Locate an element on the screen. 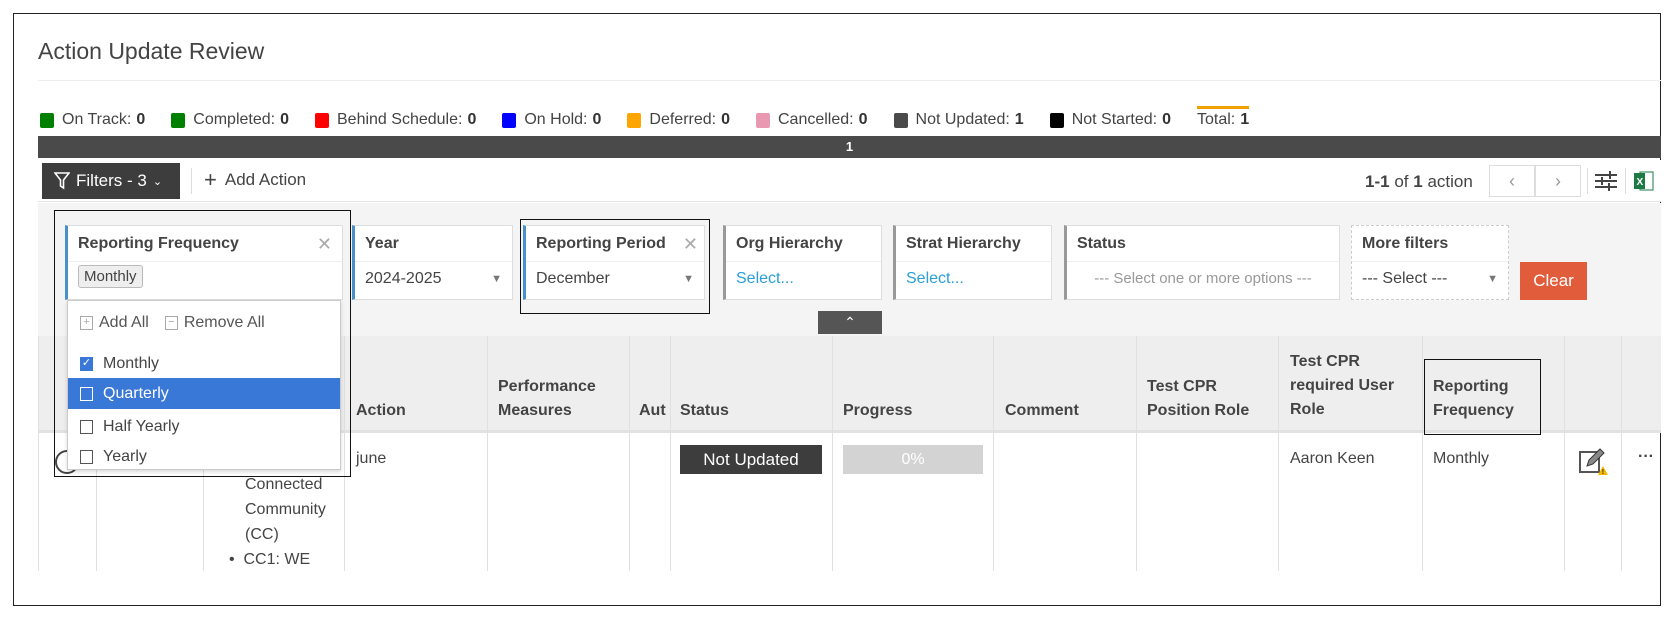 Image resolution: width=1675 pixels, height=624 pixels. filter-year: Year 2024-2025 ▼ is located at coordinates (432, 262).